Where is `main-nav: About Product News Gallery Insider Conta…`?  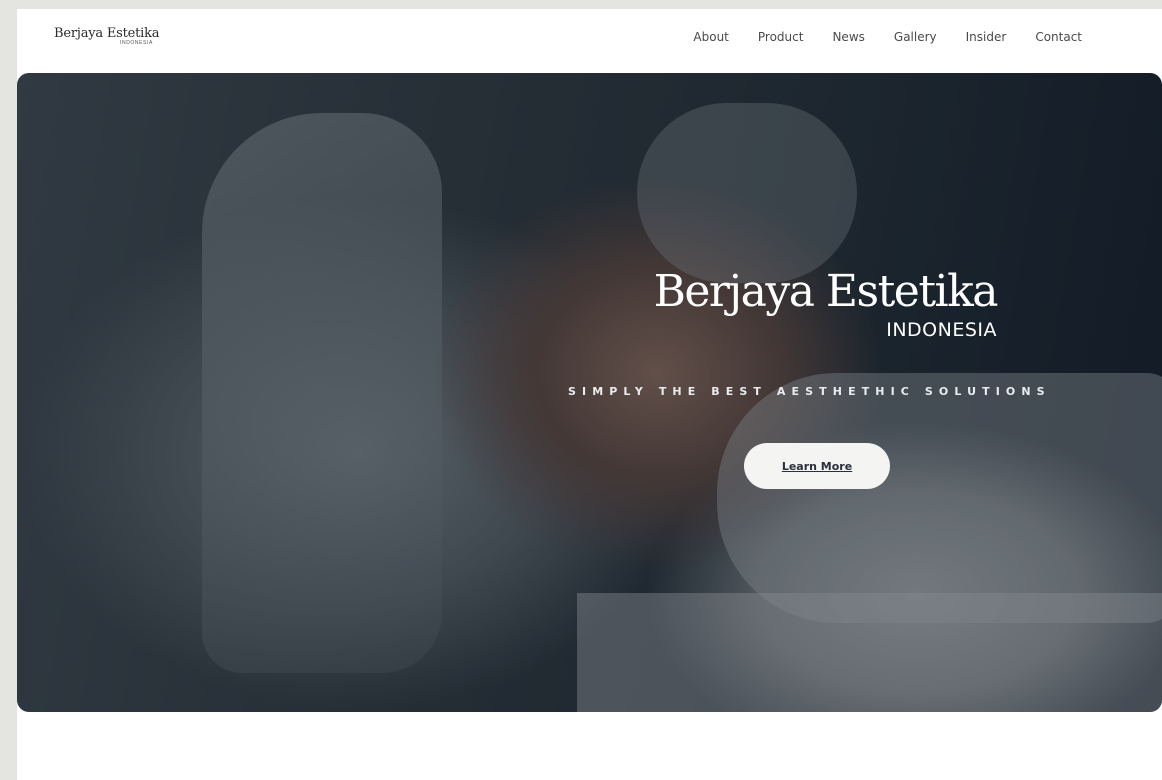
main-nav: About Product News Gallery Insider Conta… is located at coordinates (873, 37).